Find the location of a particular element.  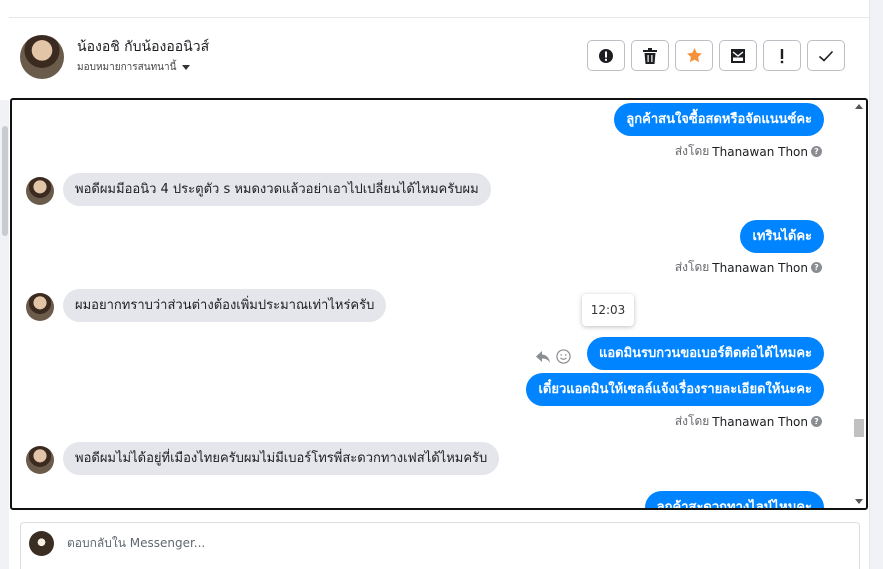

alert-circle-icon is located at coordinates (606, 55).